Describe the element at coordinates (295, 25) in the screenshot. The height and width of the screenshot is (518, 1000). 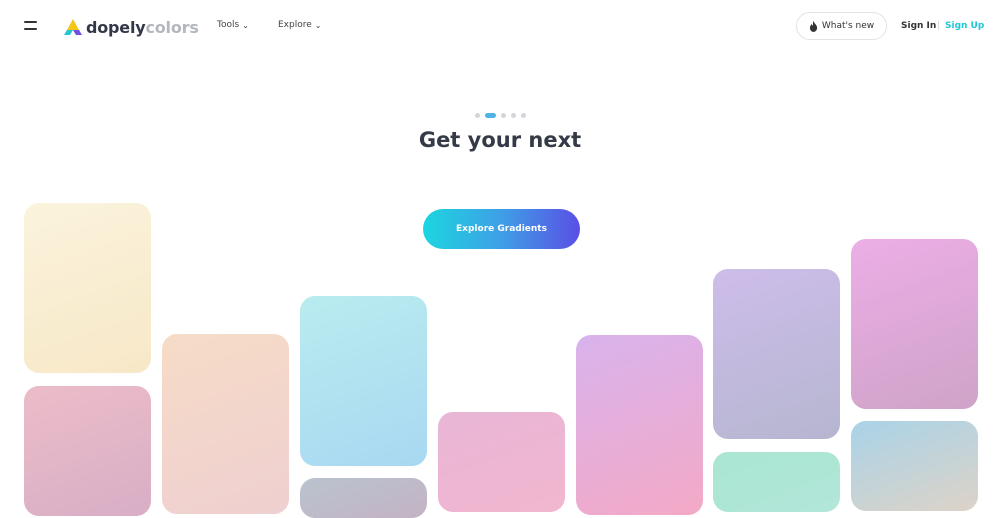
I see `nav-explore-label: Explore` at that location.